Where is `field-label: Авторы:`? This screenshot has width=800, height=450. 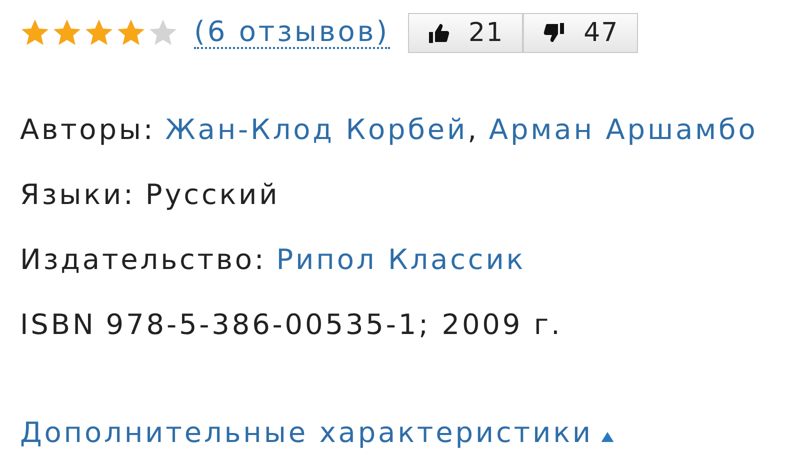
field-label: Авторы: is located at coordinates (88, 130).